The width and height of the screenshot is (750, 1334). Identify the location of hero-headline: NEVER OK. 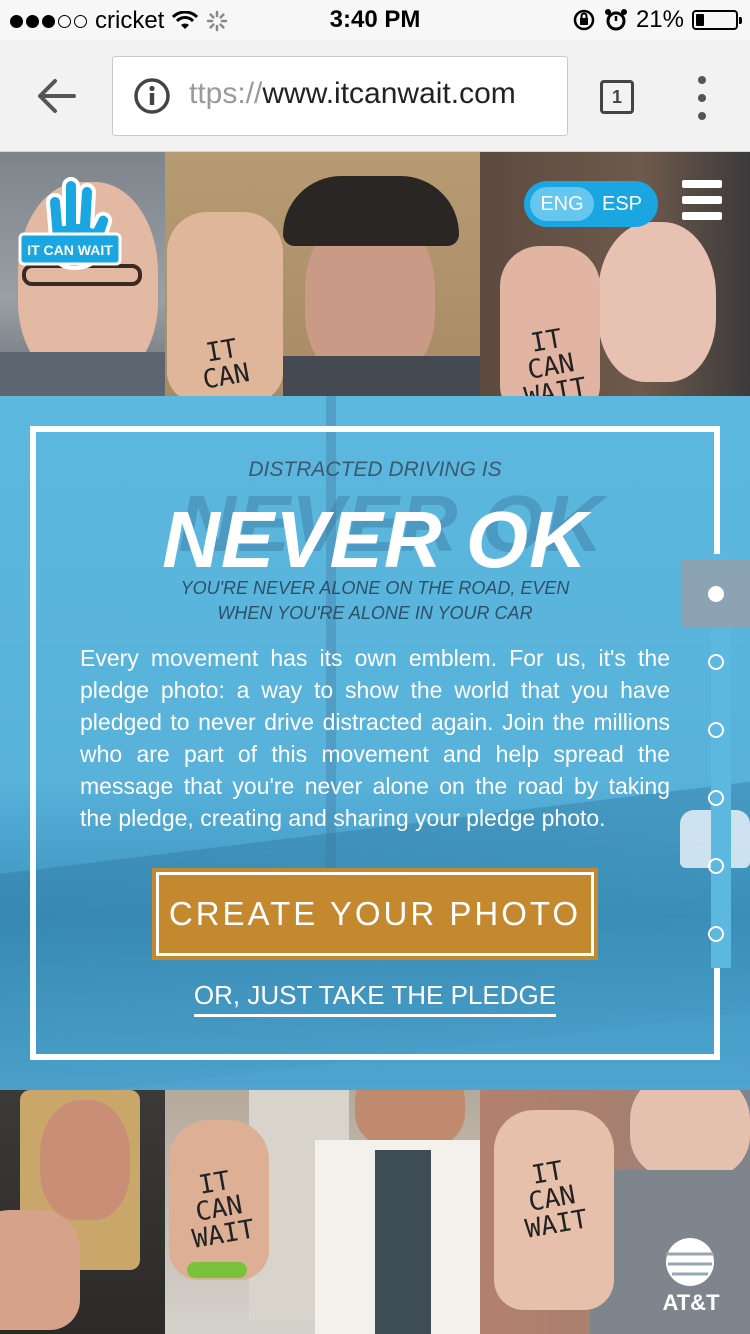
(375, 539).